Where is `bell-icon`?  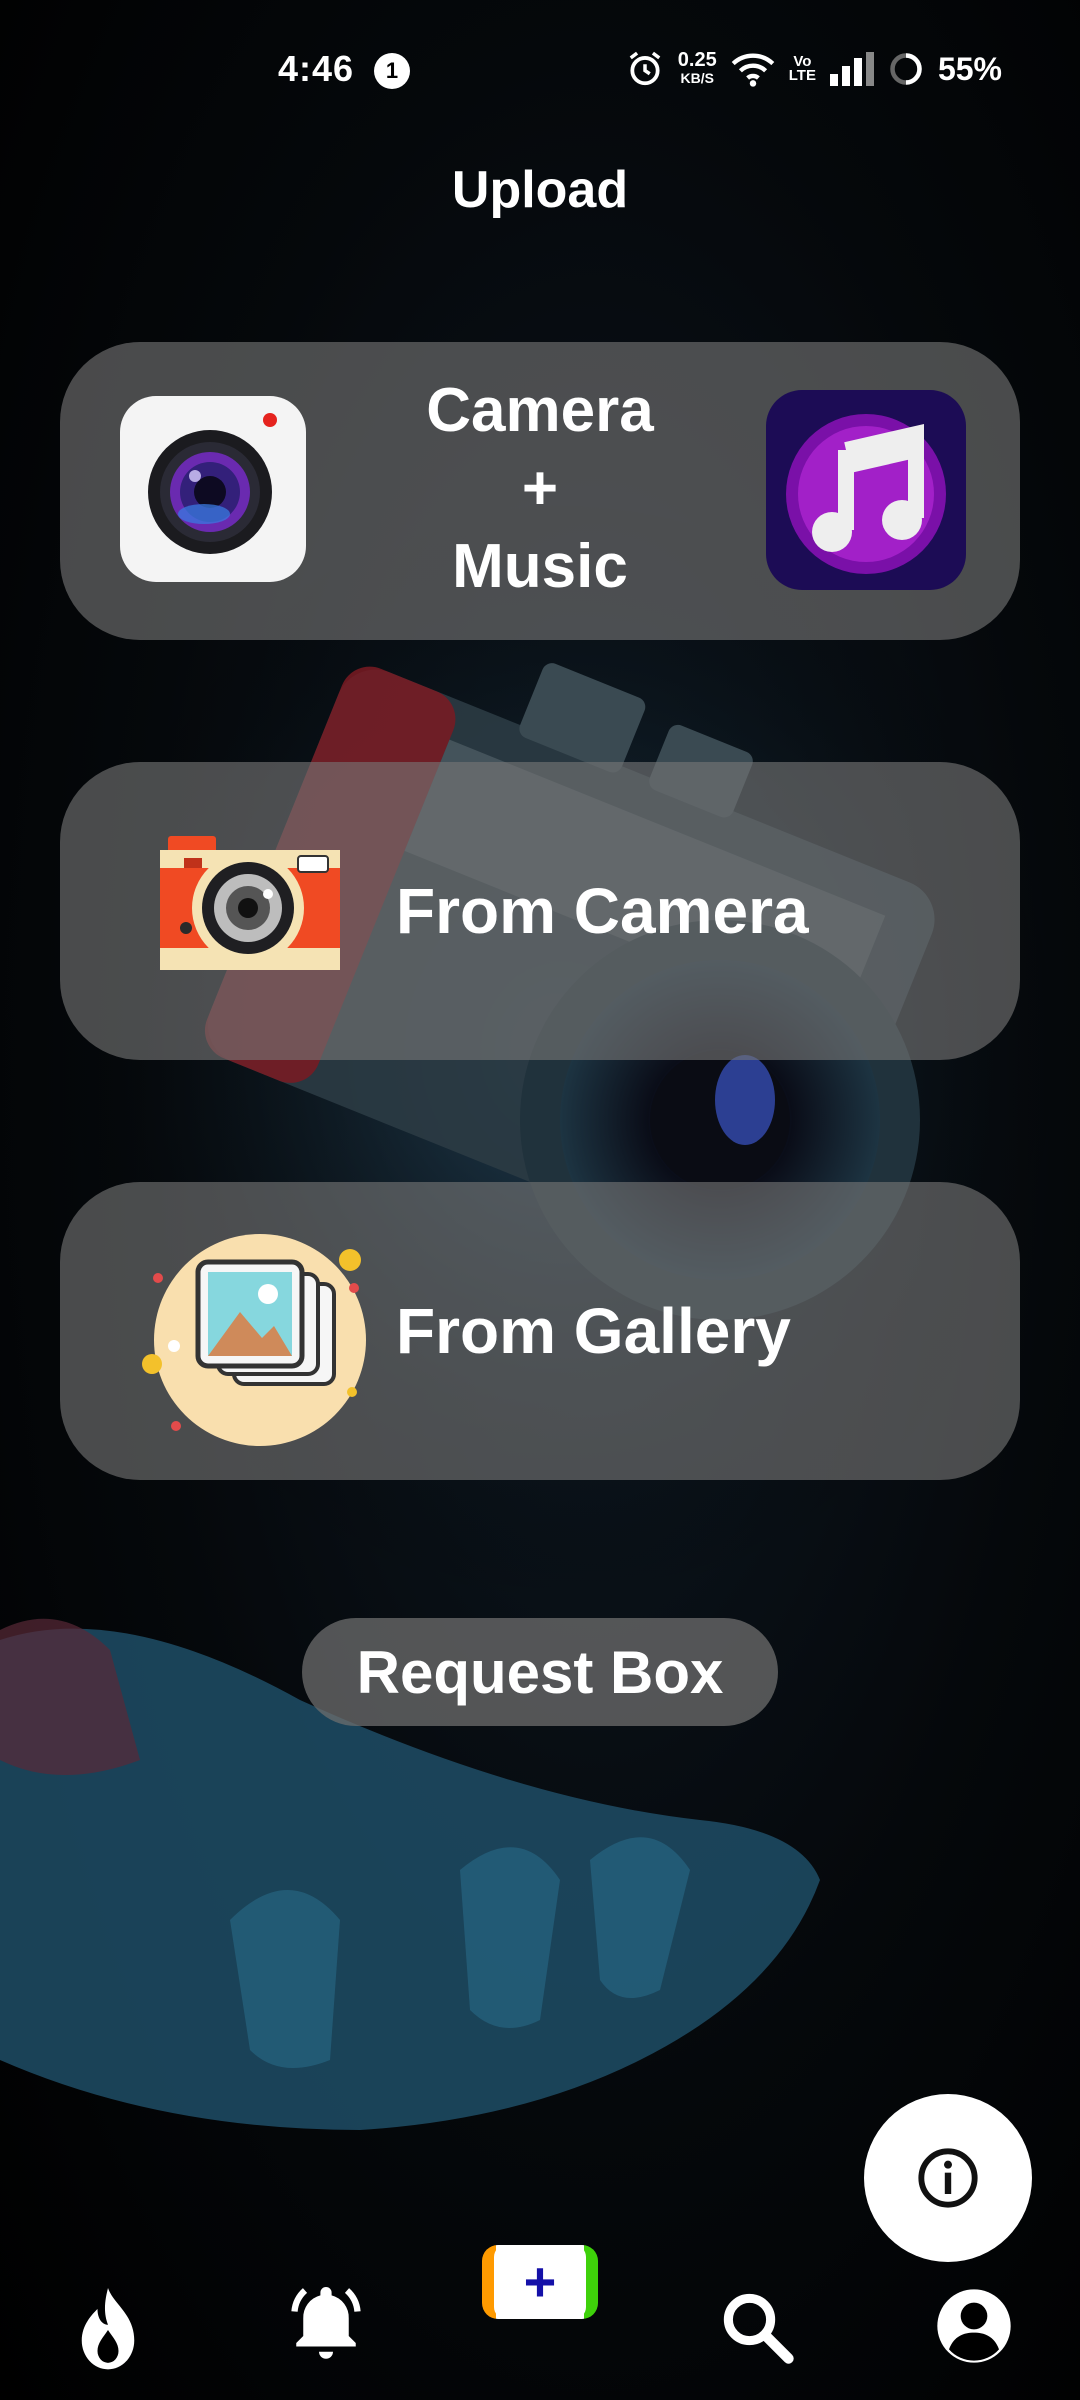 bell-icon is located at coordinates (326, 2323).